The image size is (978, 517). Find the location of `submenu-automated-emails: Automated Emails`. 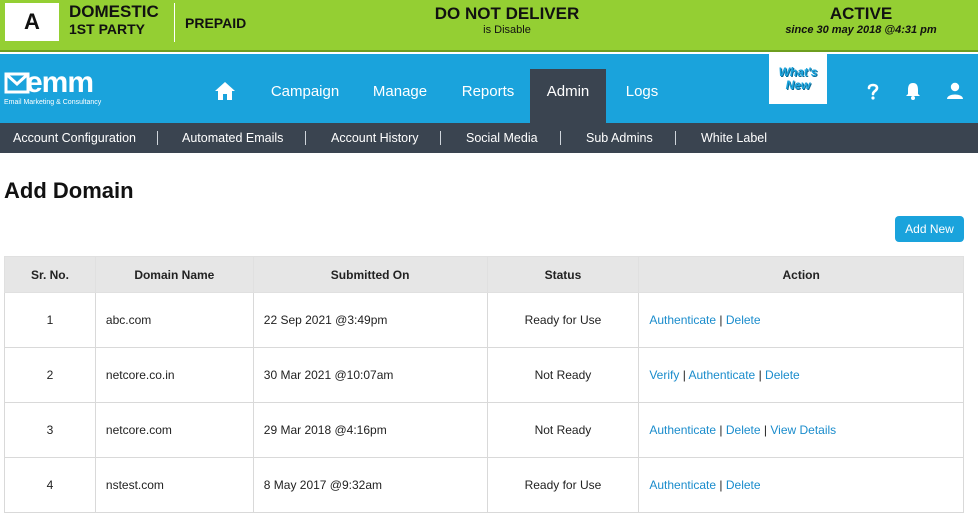

submenu-automated-emails: Automated Emails is located at coordinates (232, 138).